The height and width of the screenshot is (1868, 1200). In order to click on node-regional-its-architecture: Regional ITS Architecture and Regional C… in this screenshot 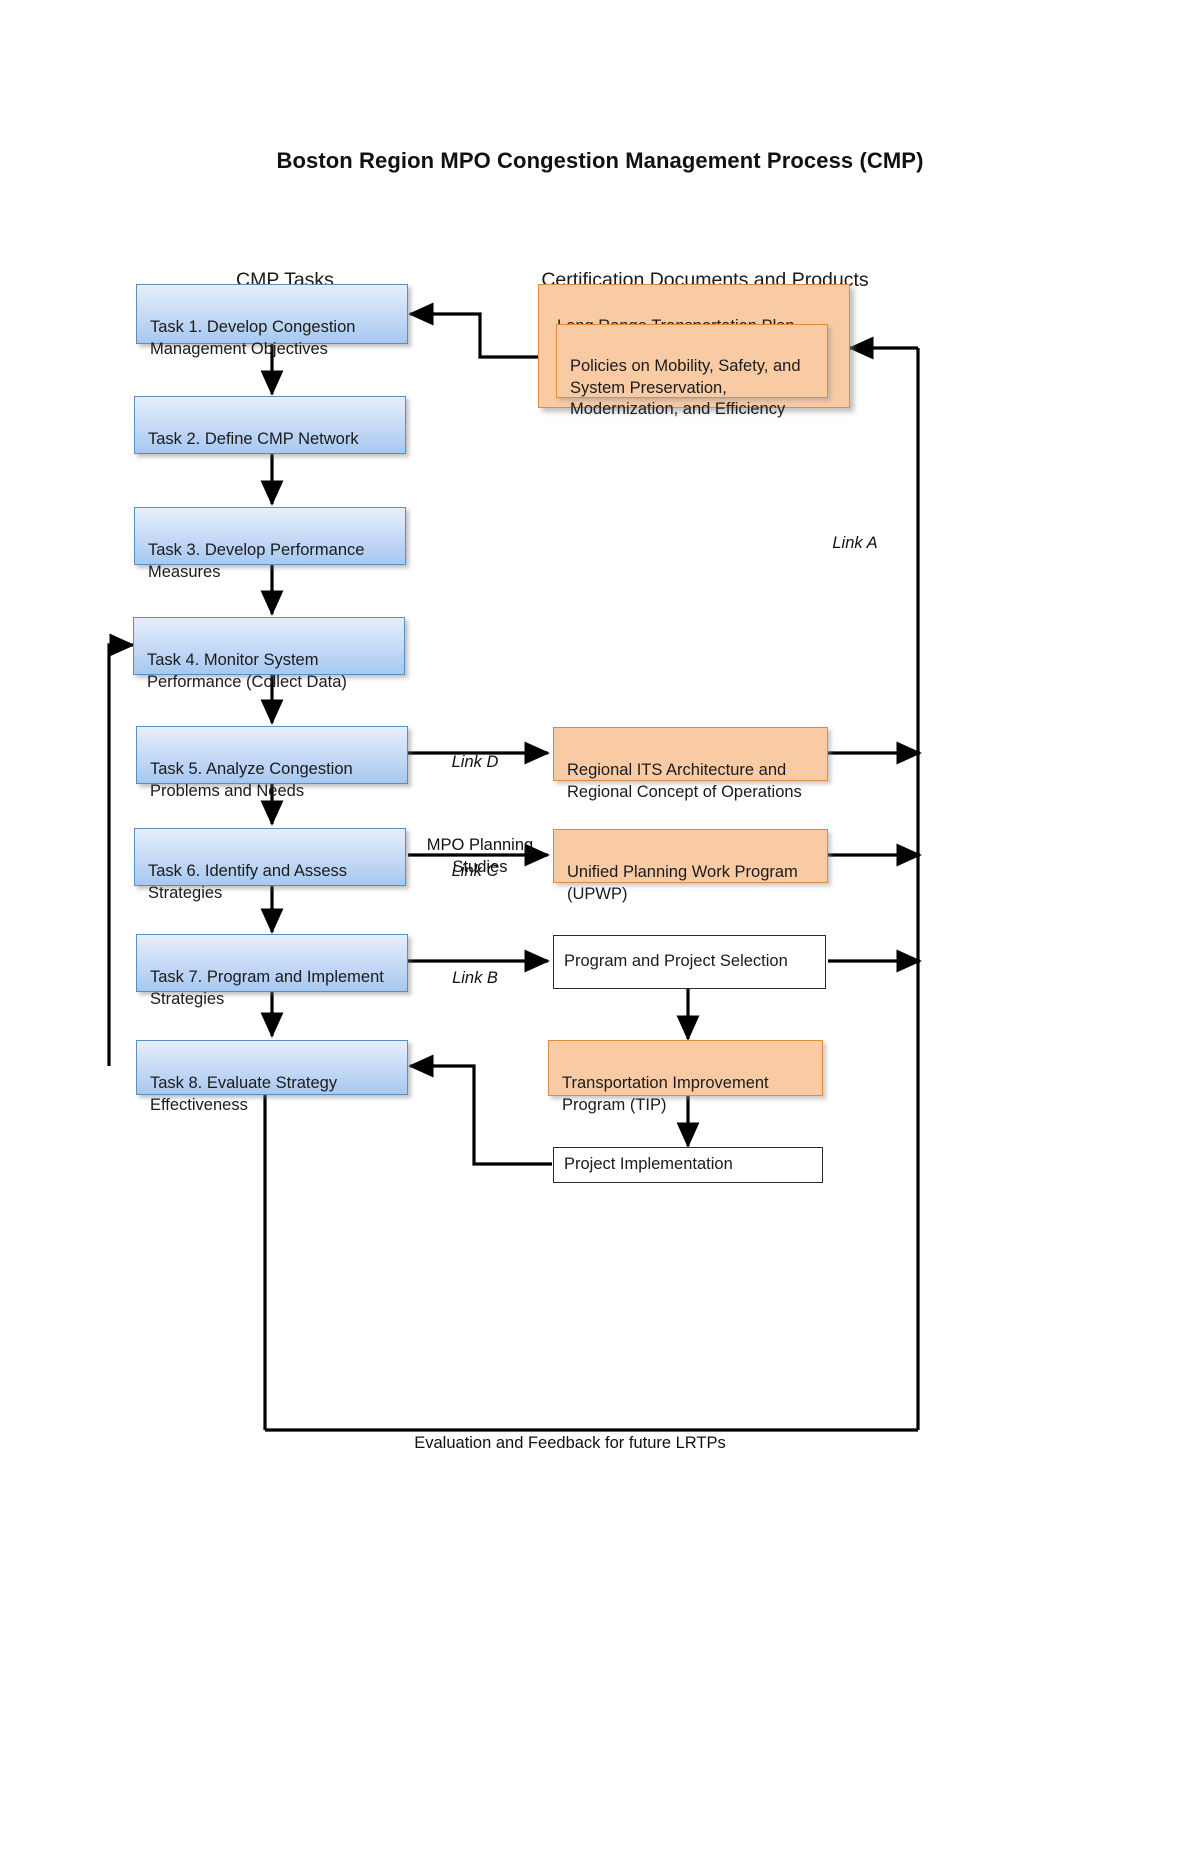, I will do `click(690, 764)`.